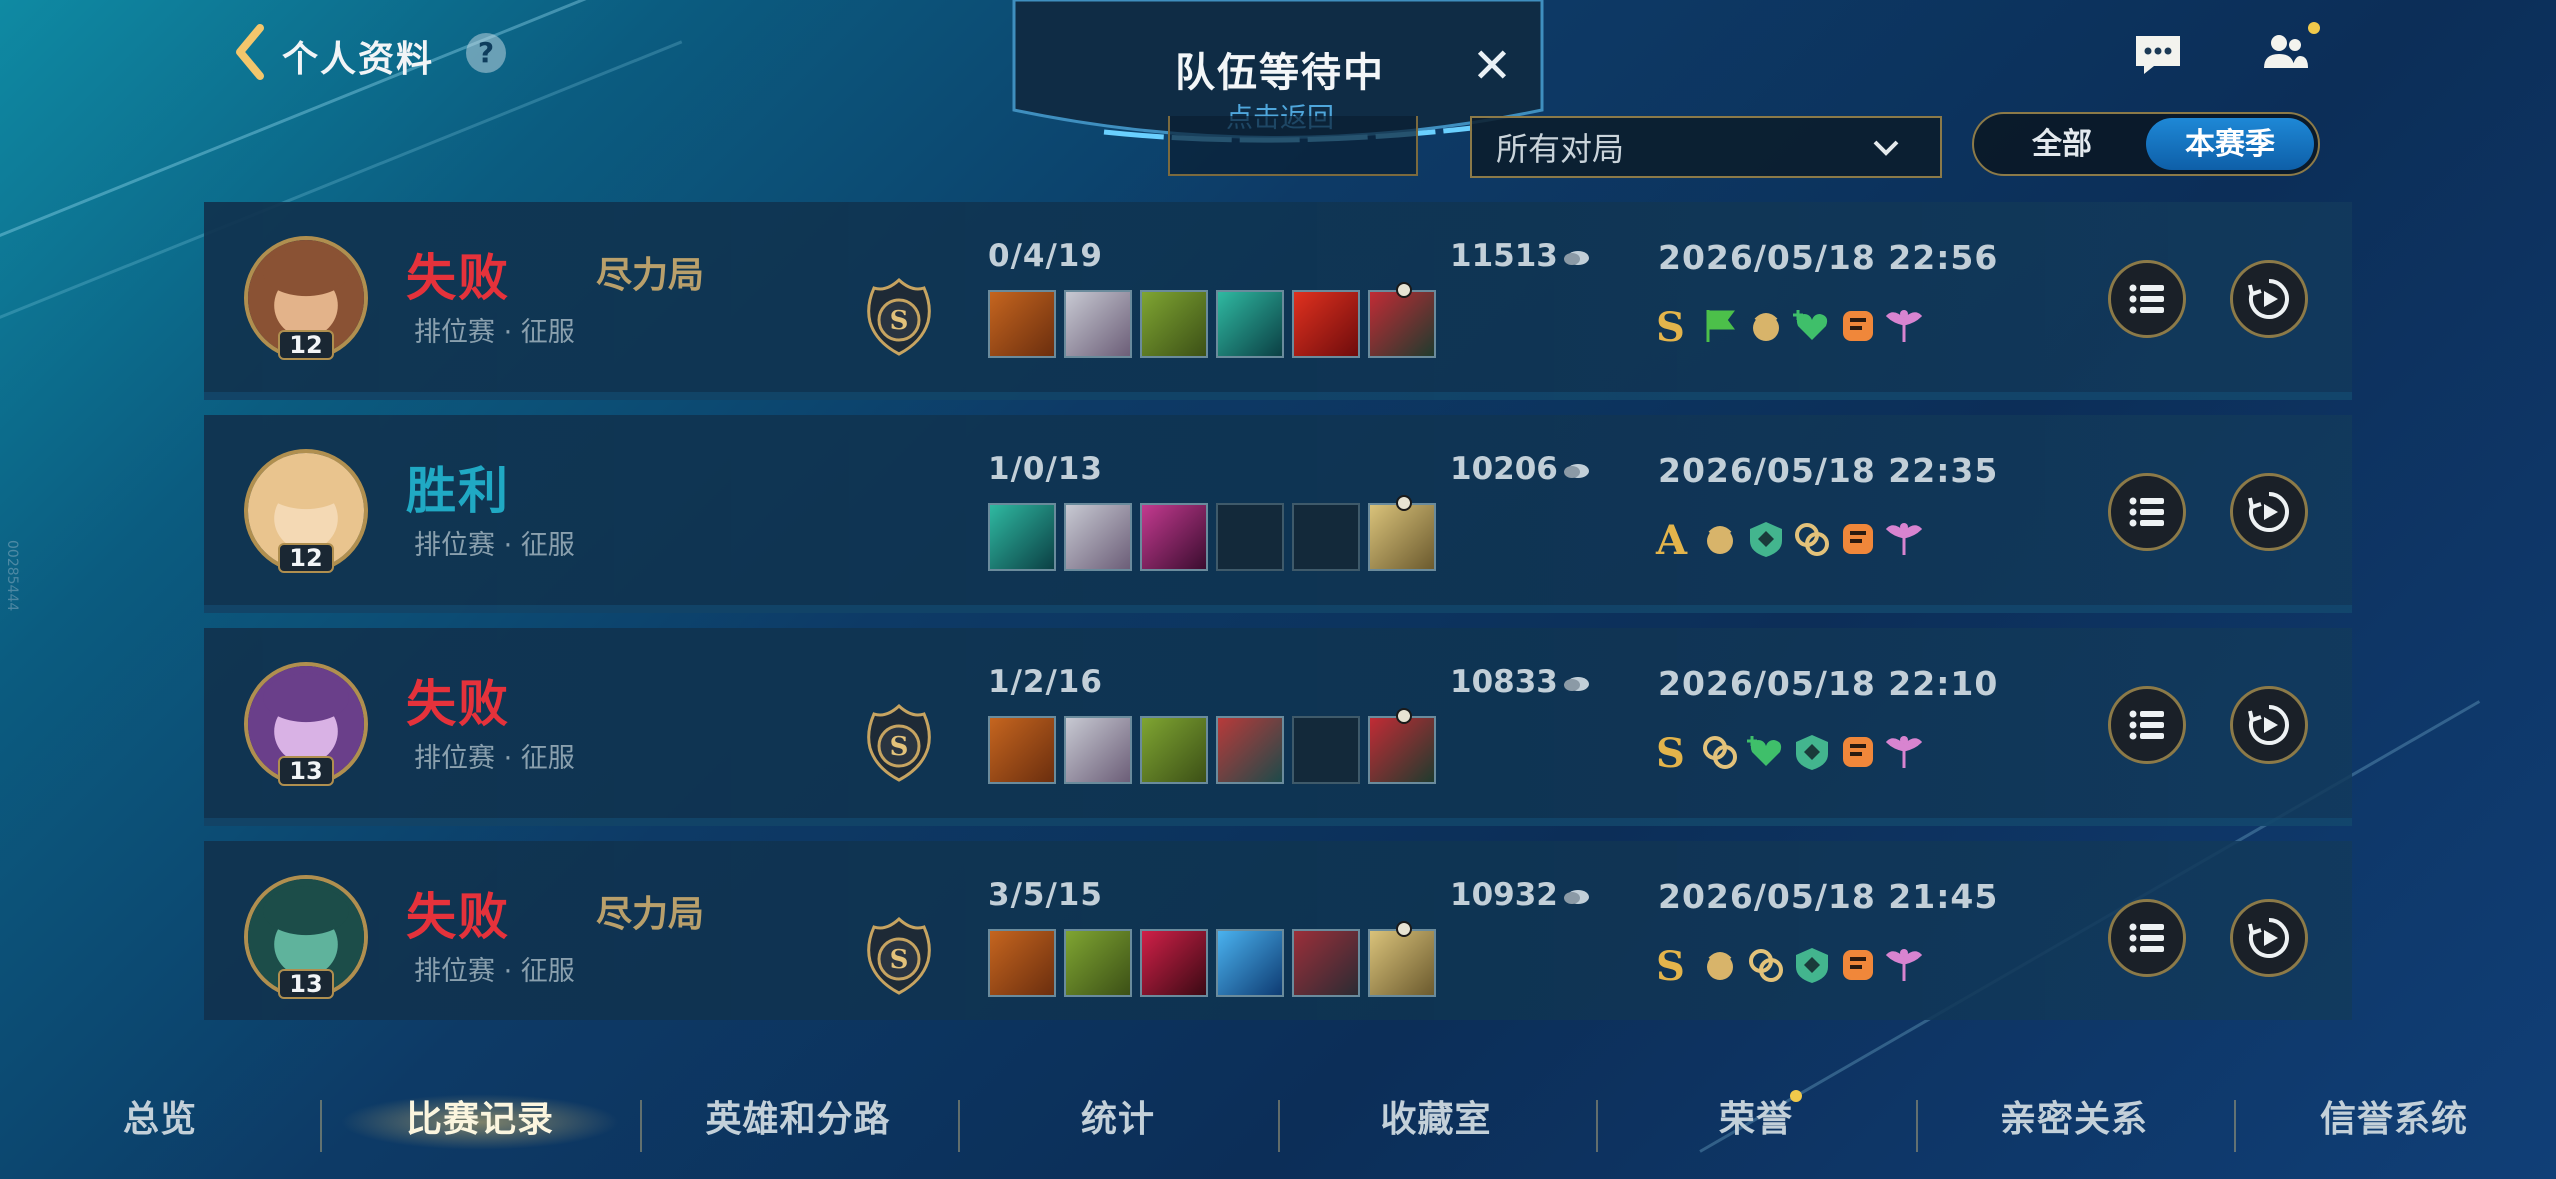  I want to click on nav-tab: 英雄和分路, so click(798, 1116).